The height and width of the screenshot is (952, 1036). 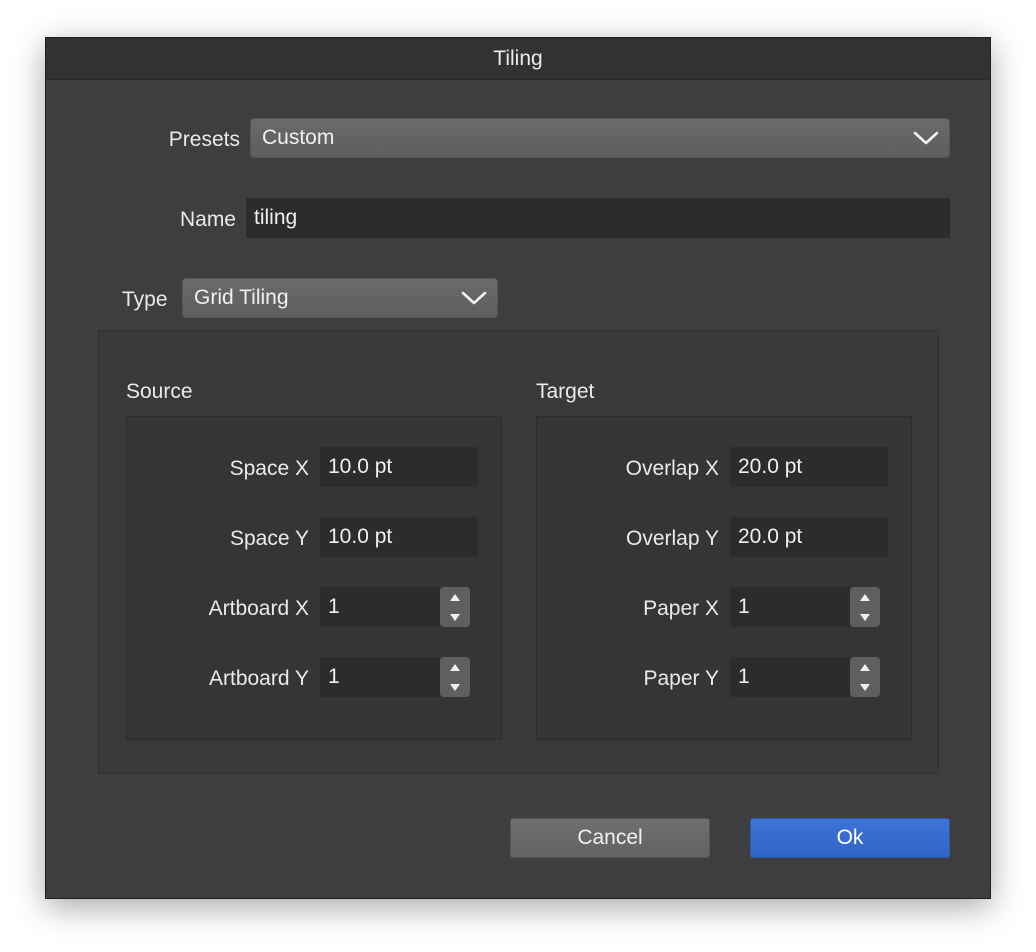 What do you see at coordinates (145, 299) in the screenshot?
I see `type-label: Type` at bounding box center [145, 299].